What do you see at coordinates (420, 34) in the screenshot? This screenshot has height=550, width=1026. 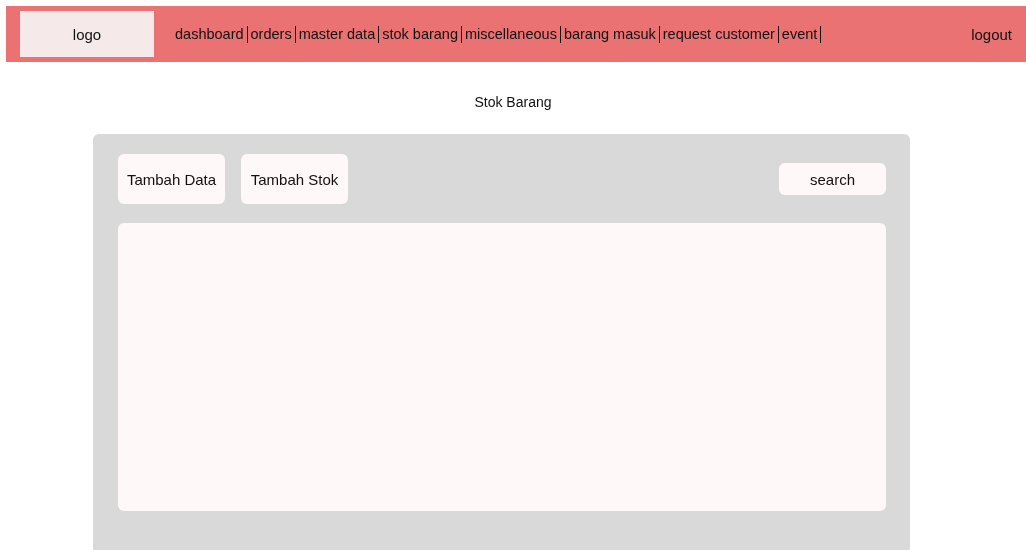 I see `nav-link: stok barang` at bounding box center [420, 34].